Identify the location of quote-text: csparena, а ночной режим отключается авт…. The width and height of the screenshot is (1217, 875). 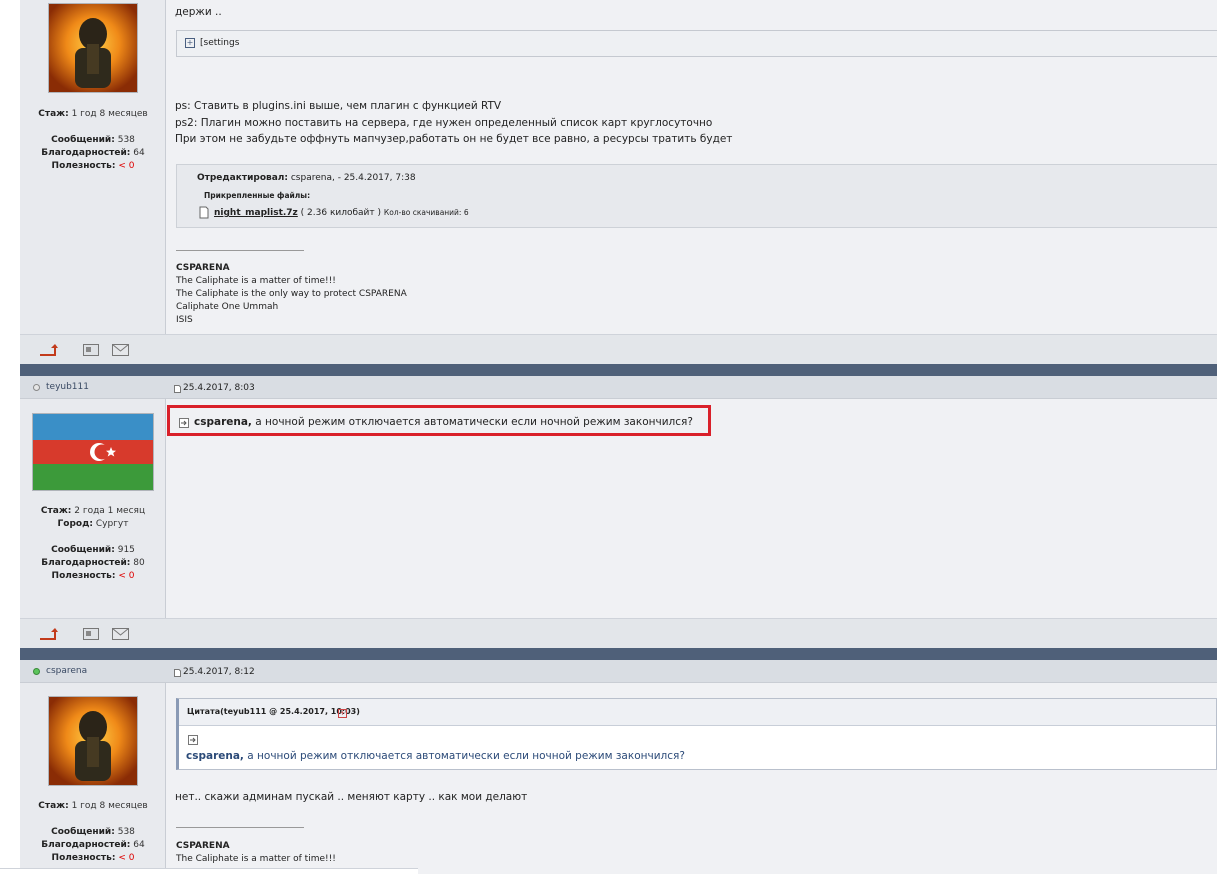
(435, 756).